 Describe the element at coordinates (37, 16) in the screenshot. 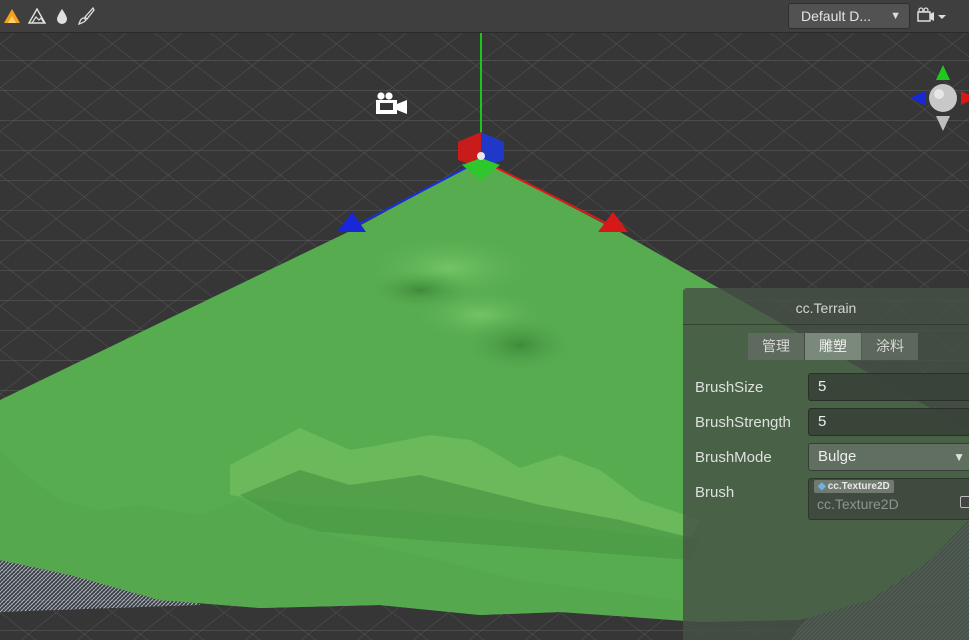

I see `sculpt-mountain-icon` at that location.